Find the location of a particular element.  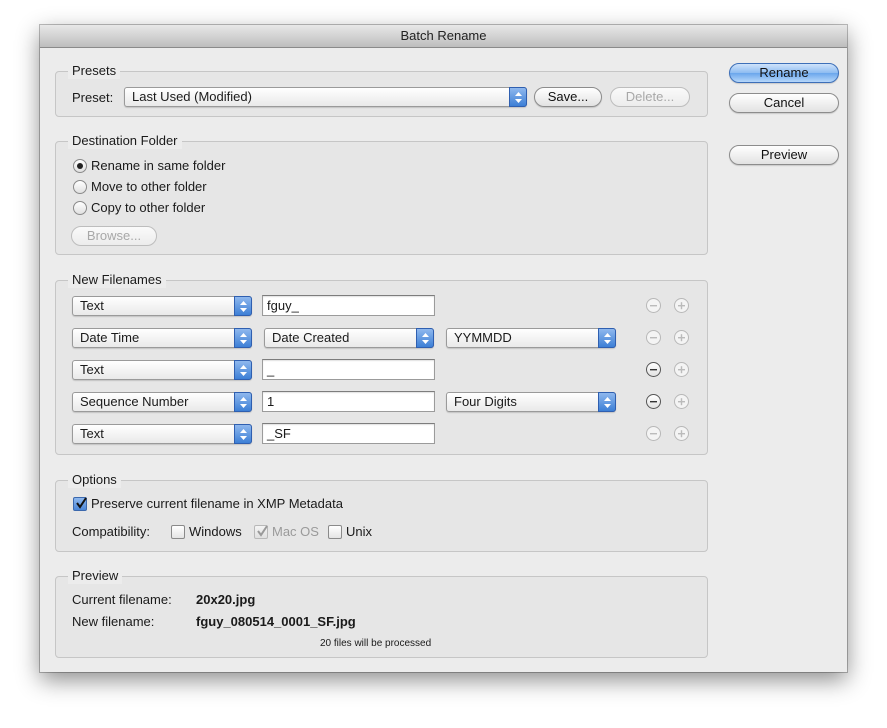

row4-digits-popup: Four Digits is located at coordinates (531, 402).